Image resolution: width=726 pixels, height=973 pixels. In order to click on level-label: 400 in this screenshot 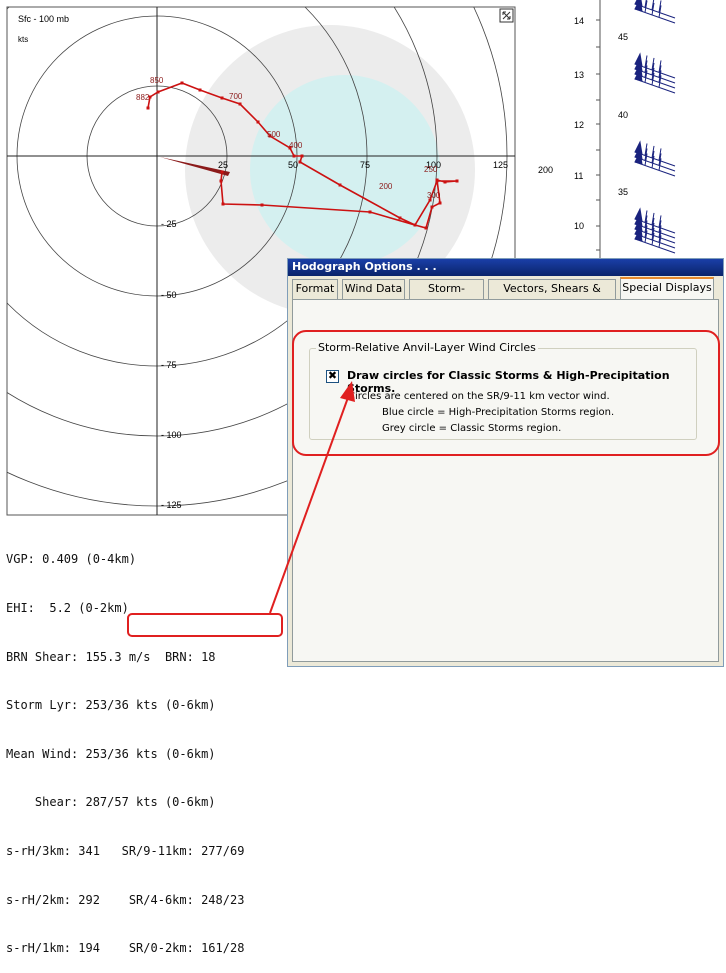, I will do `click(296, 145)`.